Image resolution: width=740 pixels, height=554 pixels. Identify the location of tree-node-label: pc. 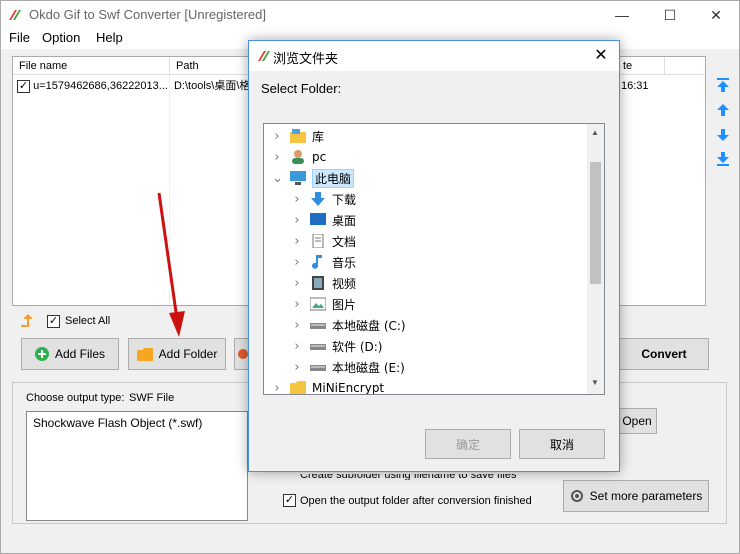
(319, 157).